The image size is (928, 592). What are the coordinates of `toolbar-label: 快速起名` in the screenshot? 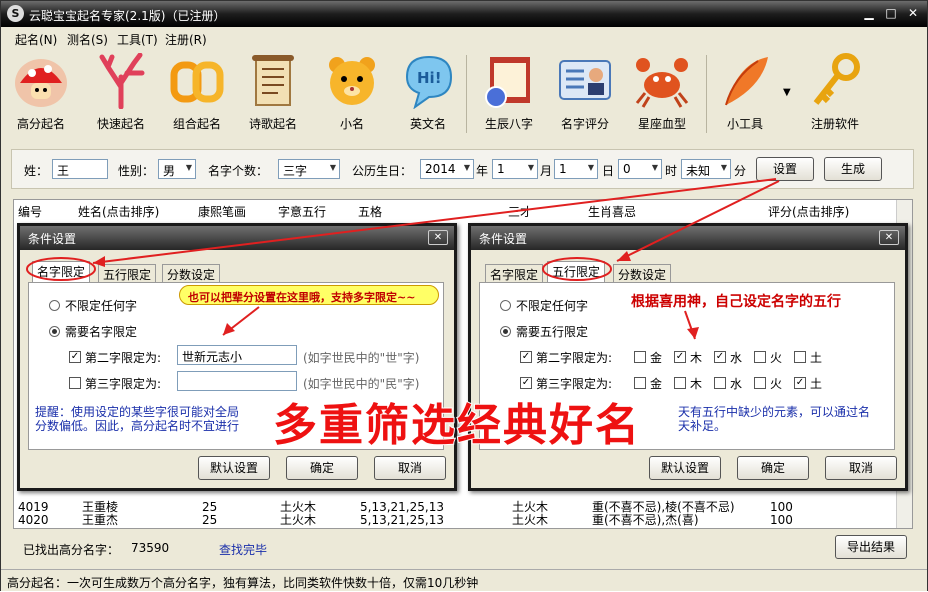 It's located at (120, 124).